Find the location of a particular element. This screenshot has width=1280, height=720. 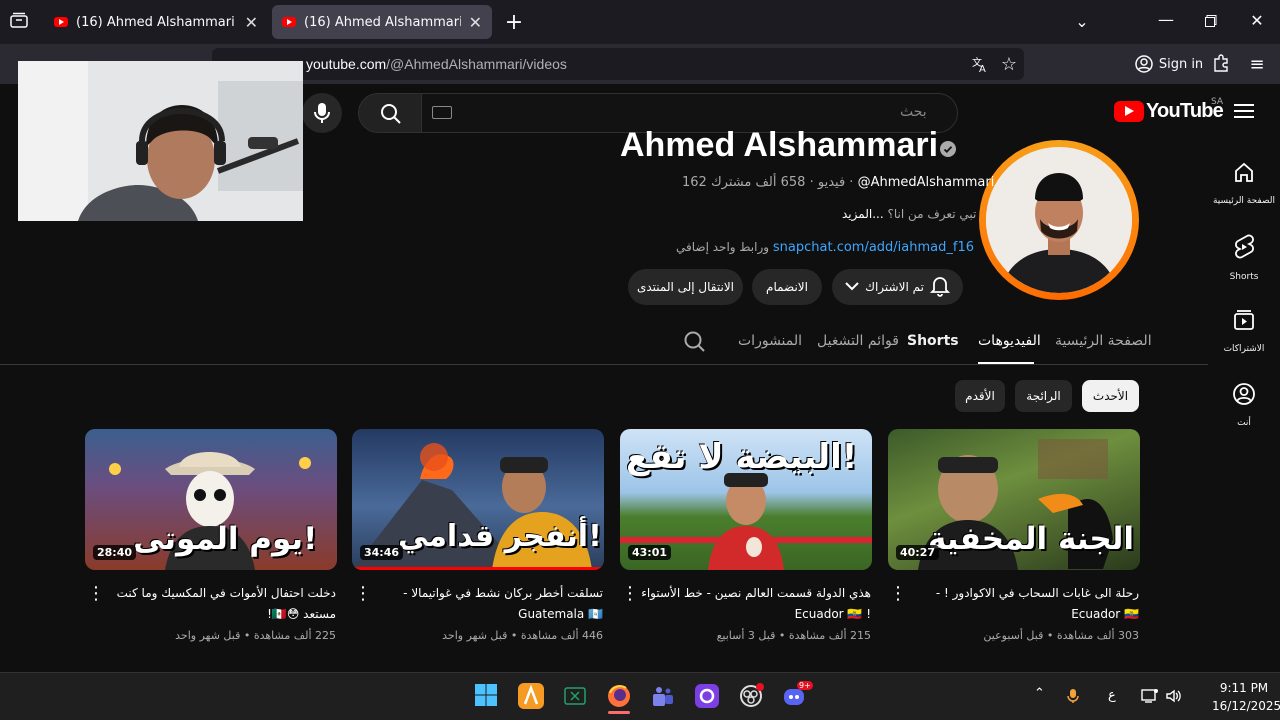

video-duration: 43:01 is located at coordinates (650, 552).